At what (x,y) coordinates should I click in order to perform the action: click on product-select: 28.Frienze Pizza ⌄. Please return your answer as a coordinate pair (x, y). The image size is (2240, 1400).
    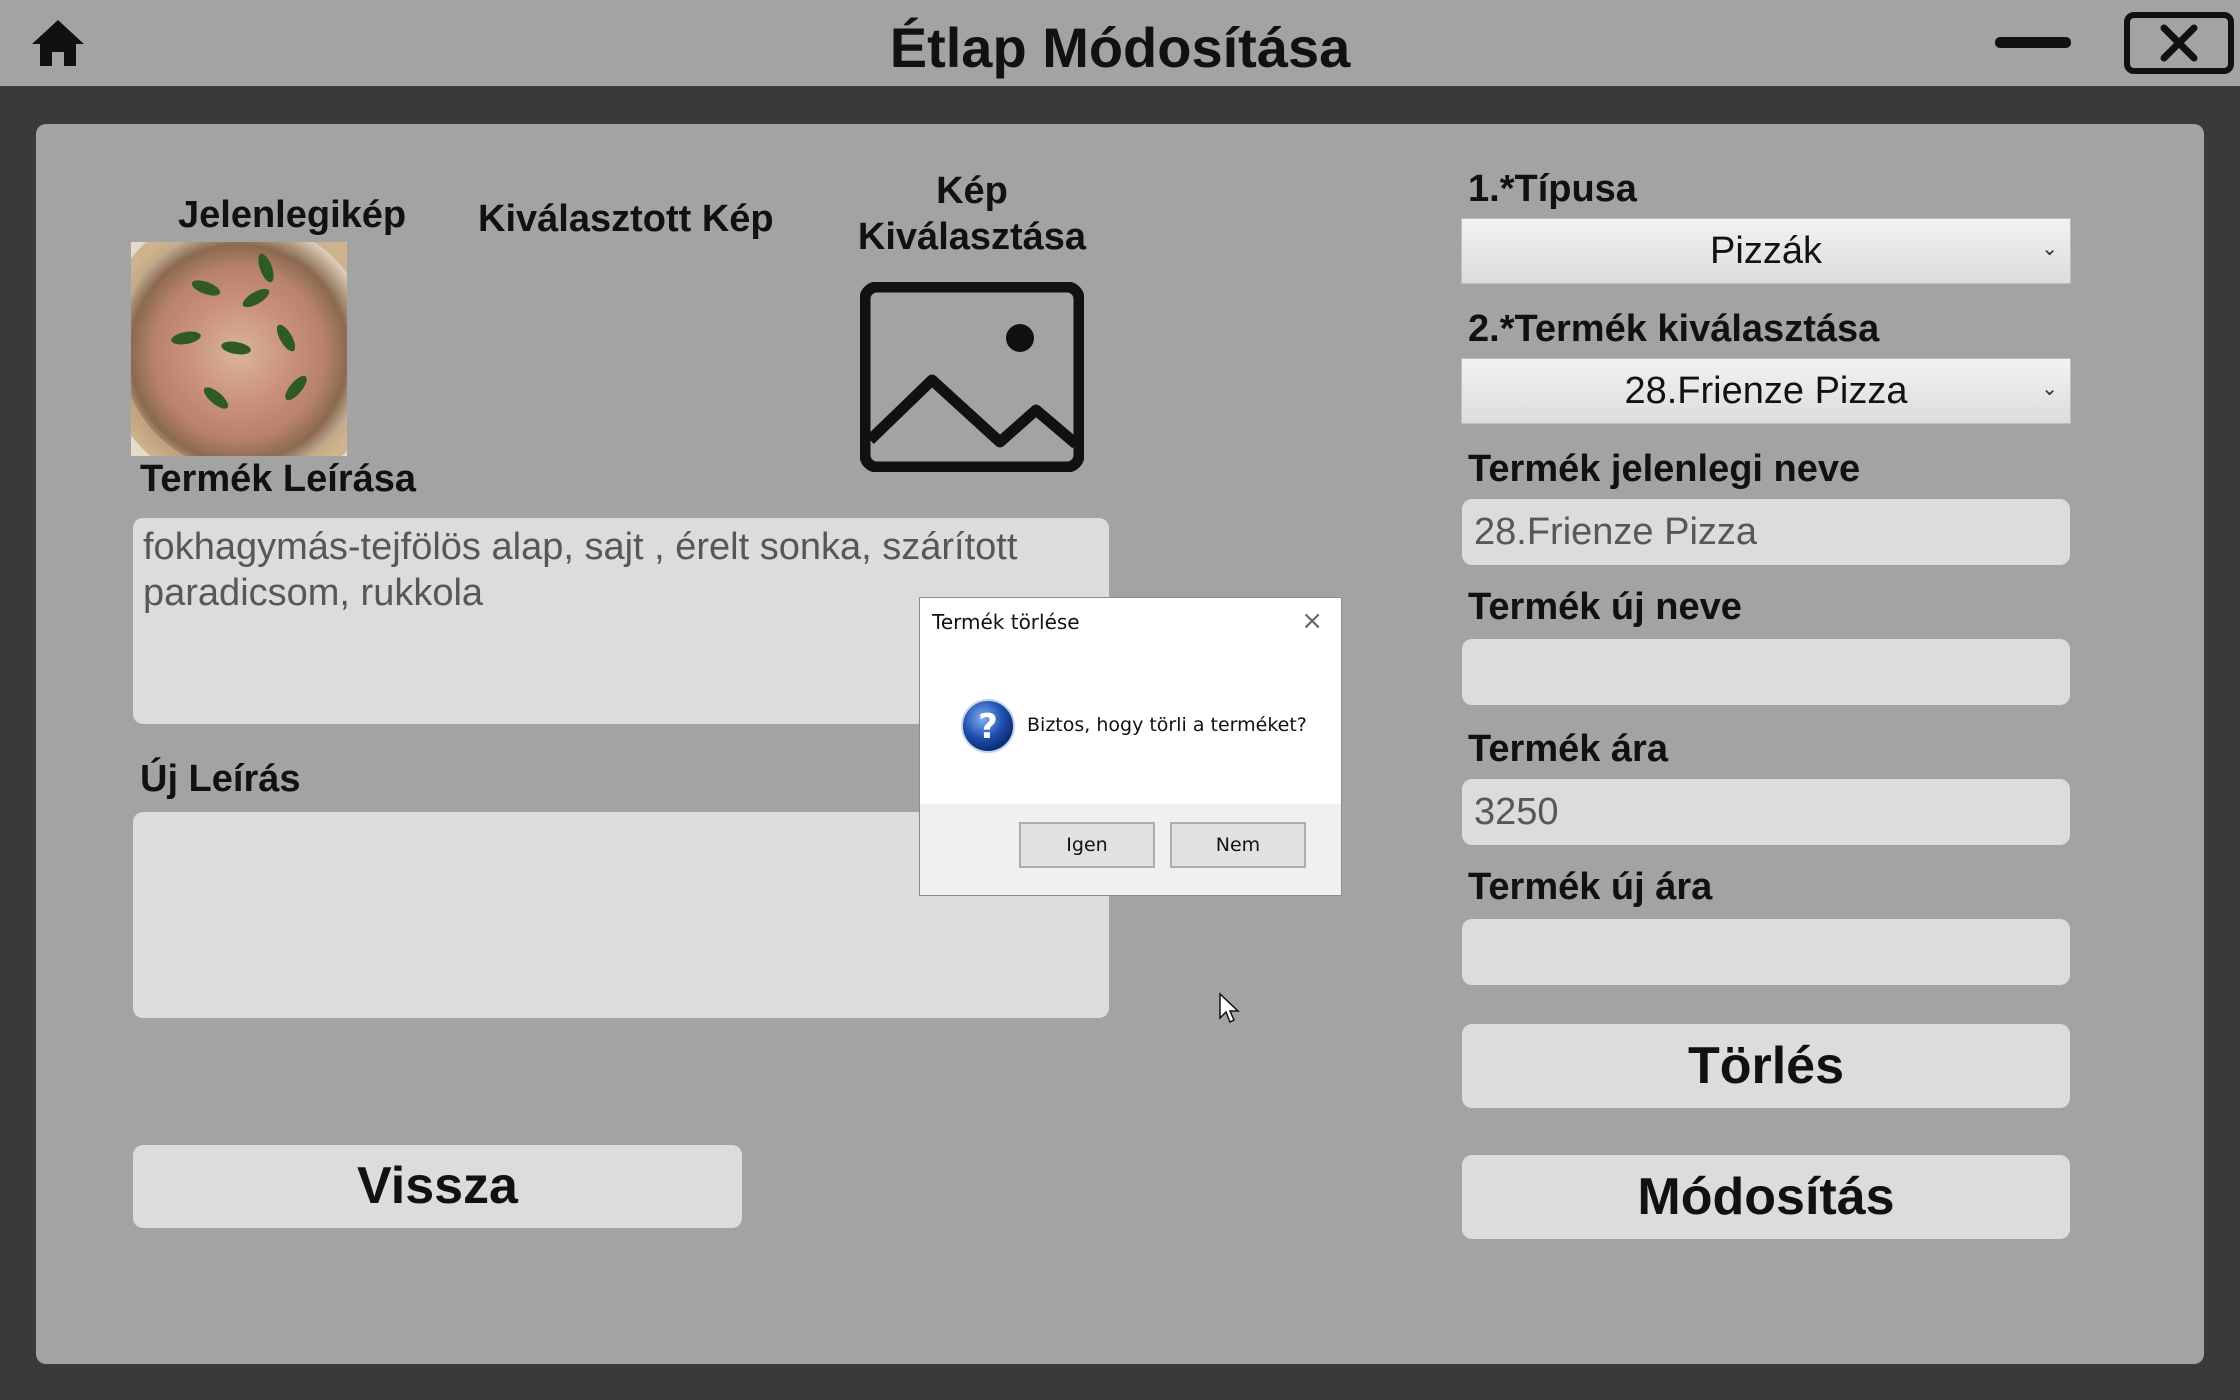
    Looking at the image, I should click on (1766, 391).